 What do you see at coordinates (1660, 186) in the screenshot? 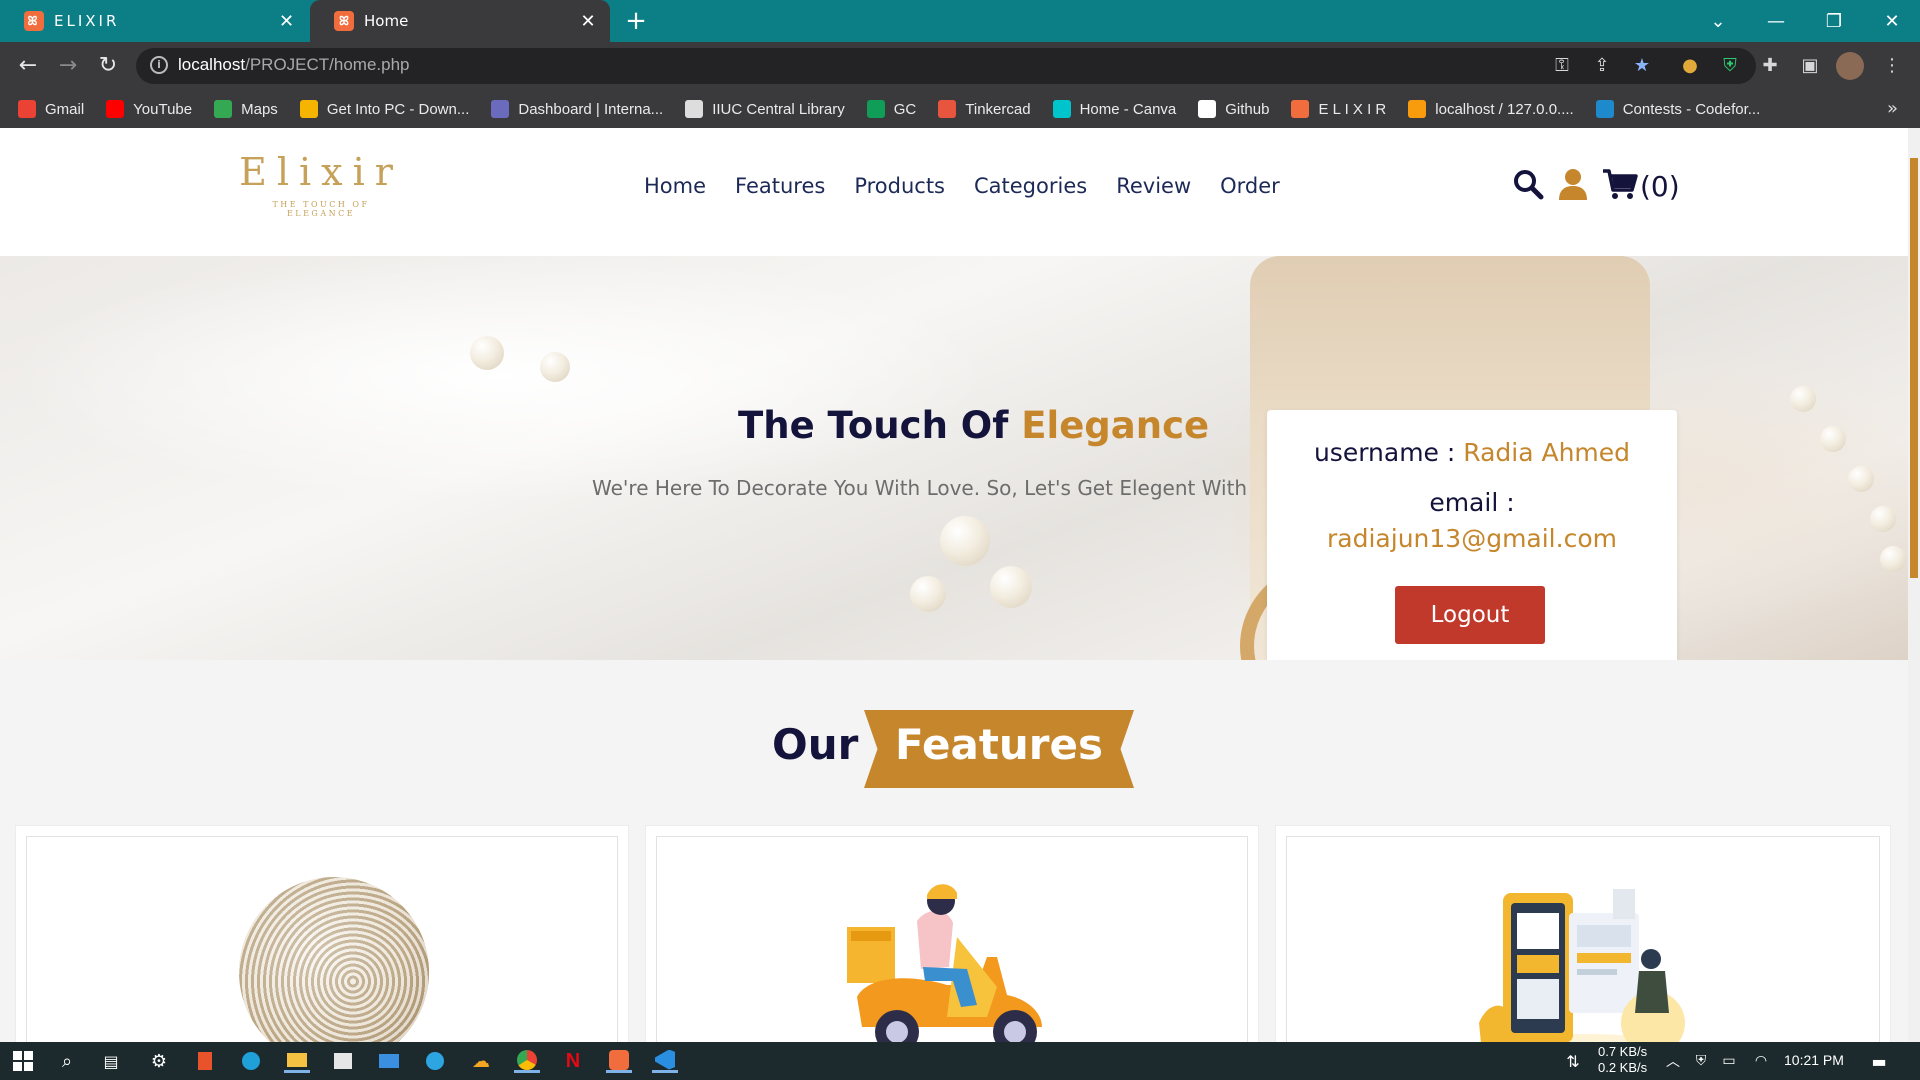
I see `cart-count: (0)` at bounding box center [1660, 186].